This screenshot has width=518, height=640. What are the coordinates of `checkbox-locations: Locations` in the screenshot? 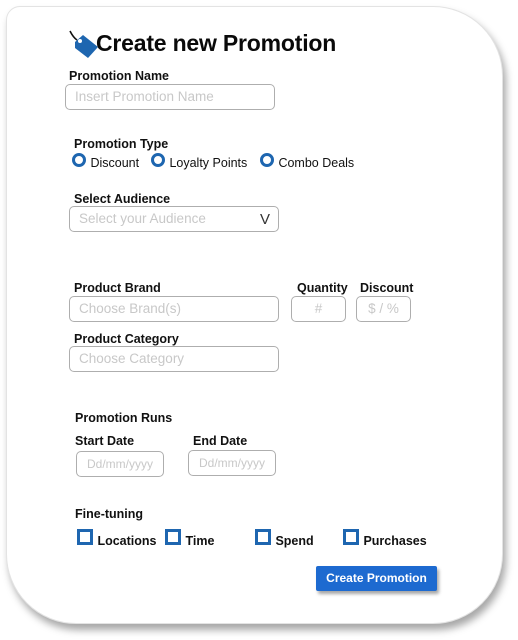 It's located at (117, 539).